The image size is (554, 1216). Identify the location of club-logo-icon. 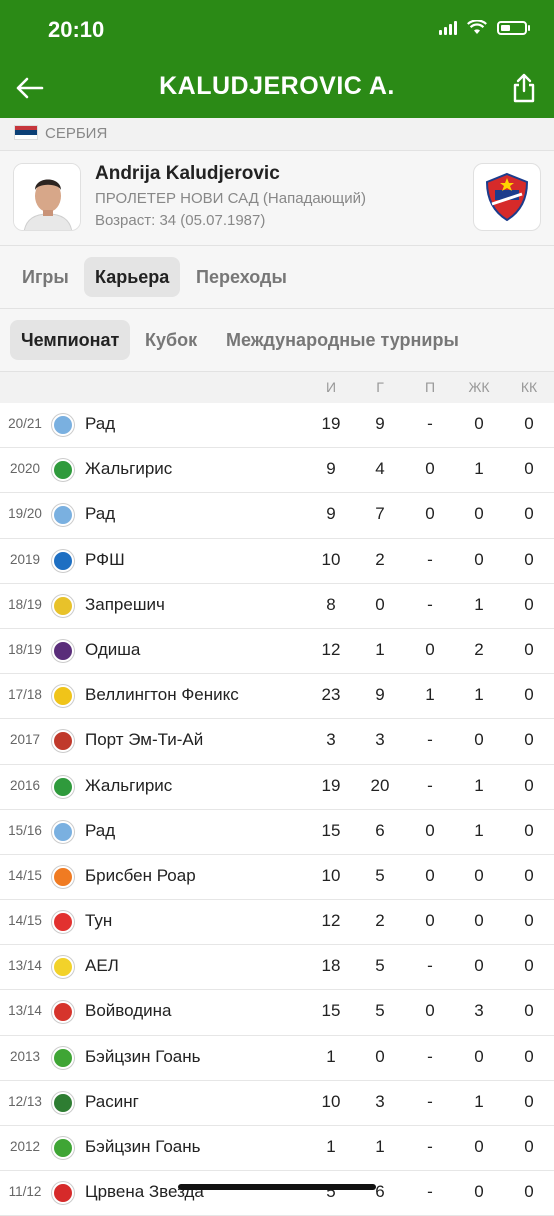
(507, 197).